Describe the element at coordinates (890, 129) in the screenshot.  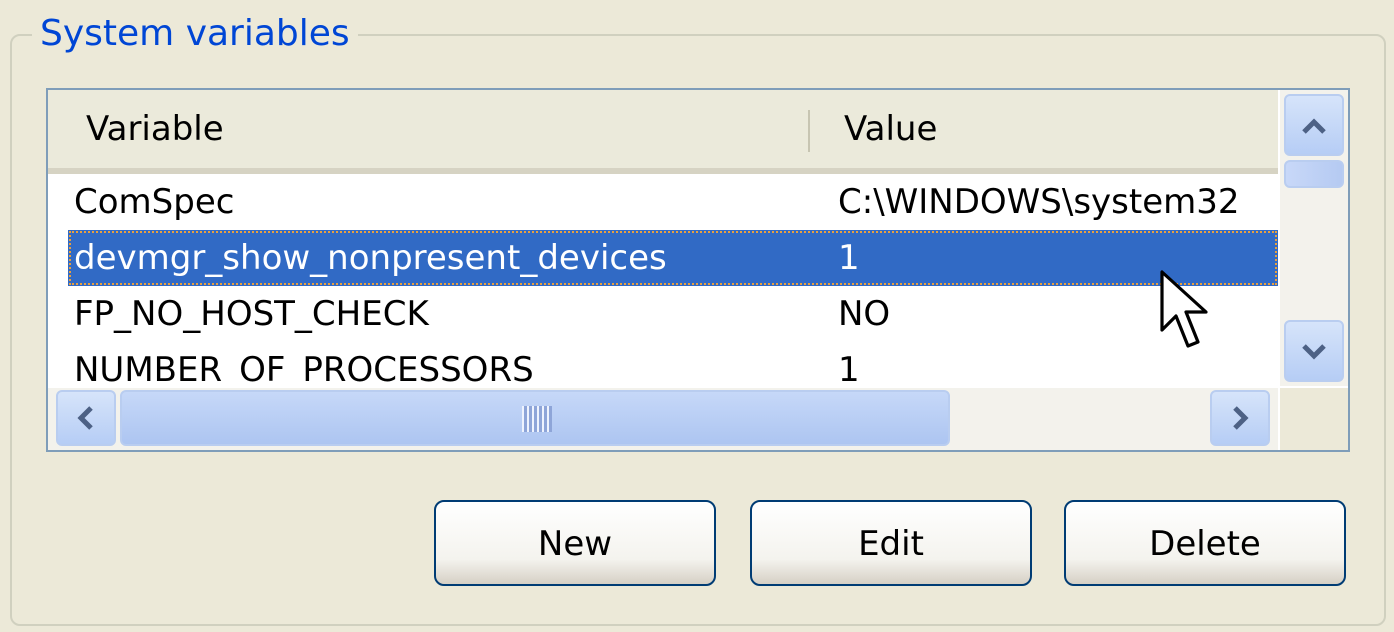
I see `column-header-value: Value` at that location.